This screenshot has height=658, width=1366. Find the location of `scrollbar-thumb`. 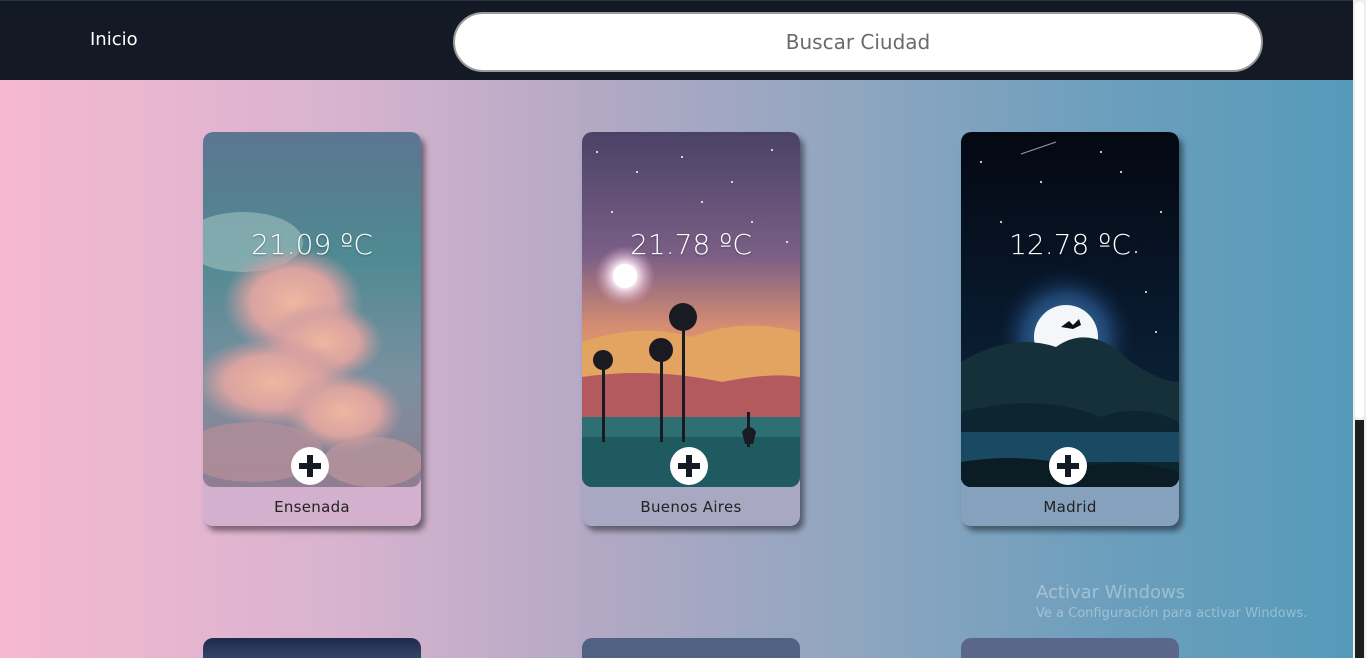

scrollbar-thumb is located at coordinates (1359, 210).